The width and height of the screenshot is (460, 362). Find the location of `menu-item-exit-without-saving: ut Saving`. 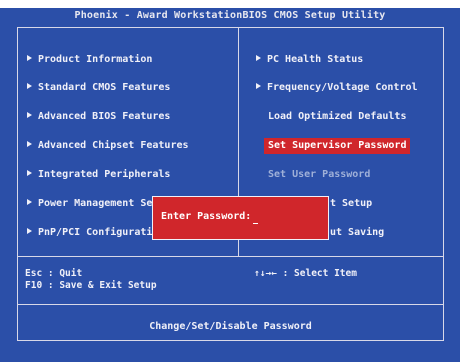

menu-item-exit-without-saving: ut Saving is located at coordinates (357, 233).